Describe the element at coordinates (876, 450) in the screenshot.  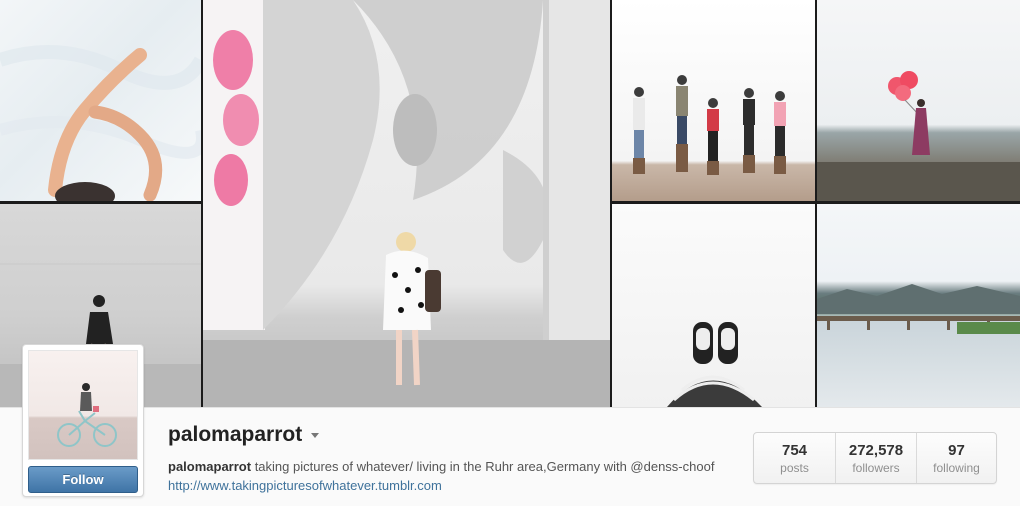
I see `followers-count: 272,578` at that location.